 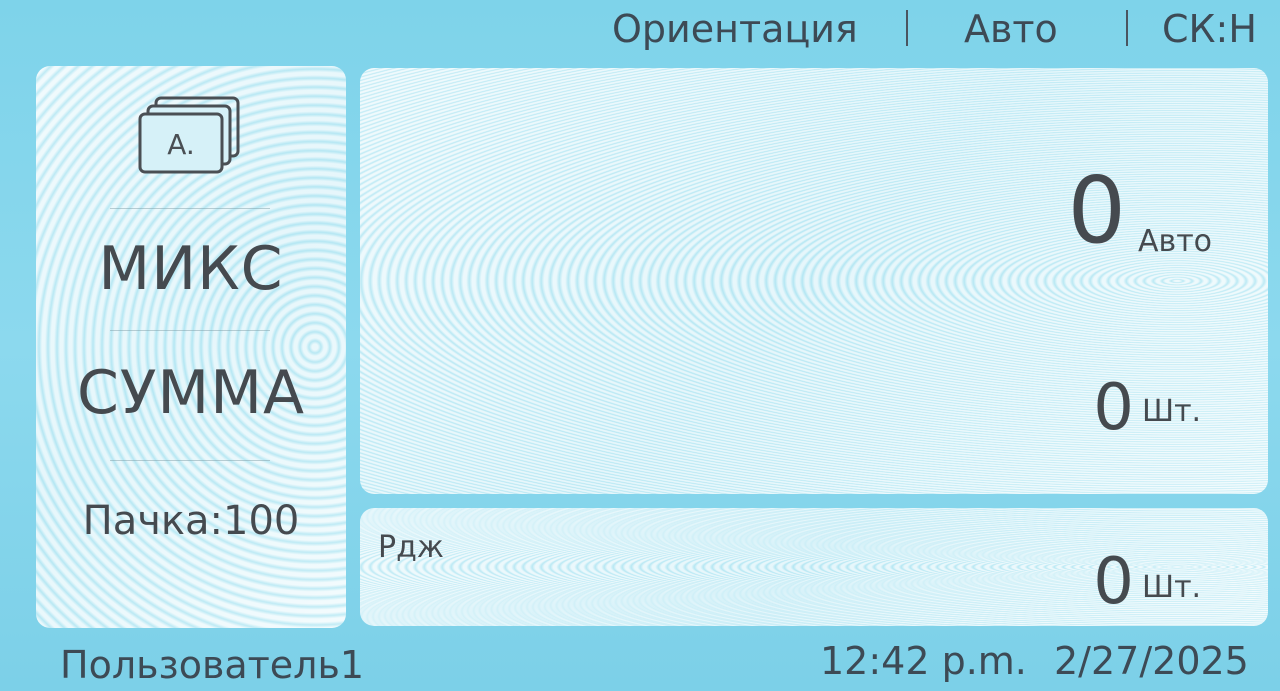 What do you see at coordinates (923, 661) in the screenshot?
I see `time-label: 12:42 p.m.` at bounding box center [923, 661].